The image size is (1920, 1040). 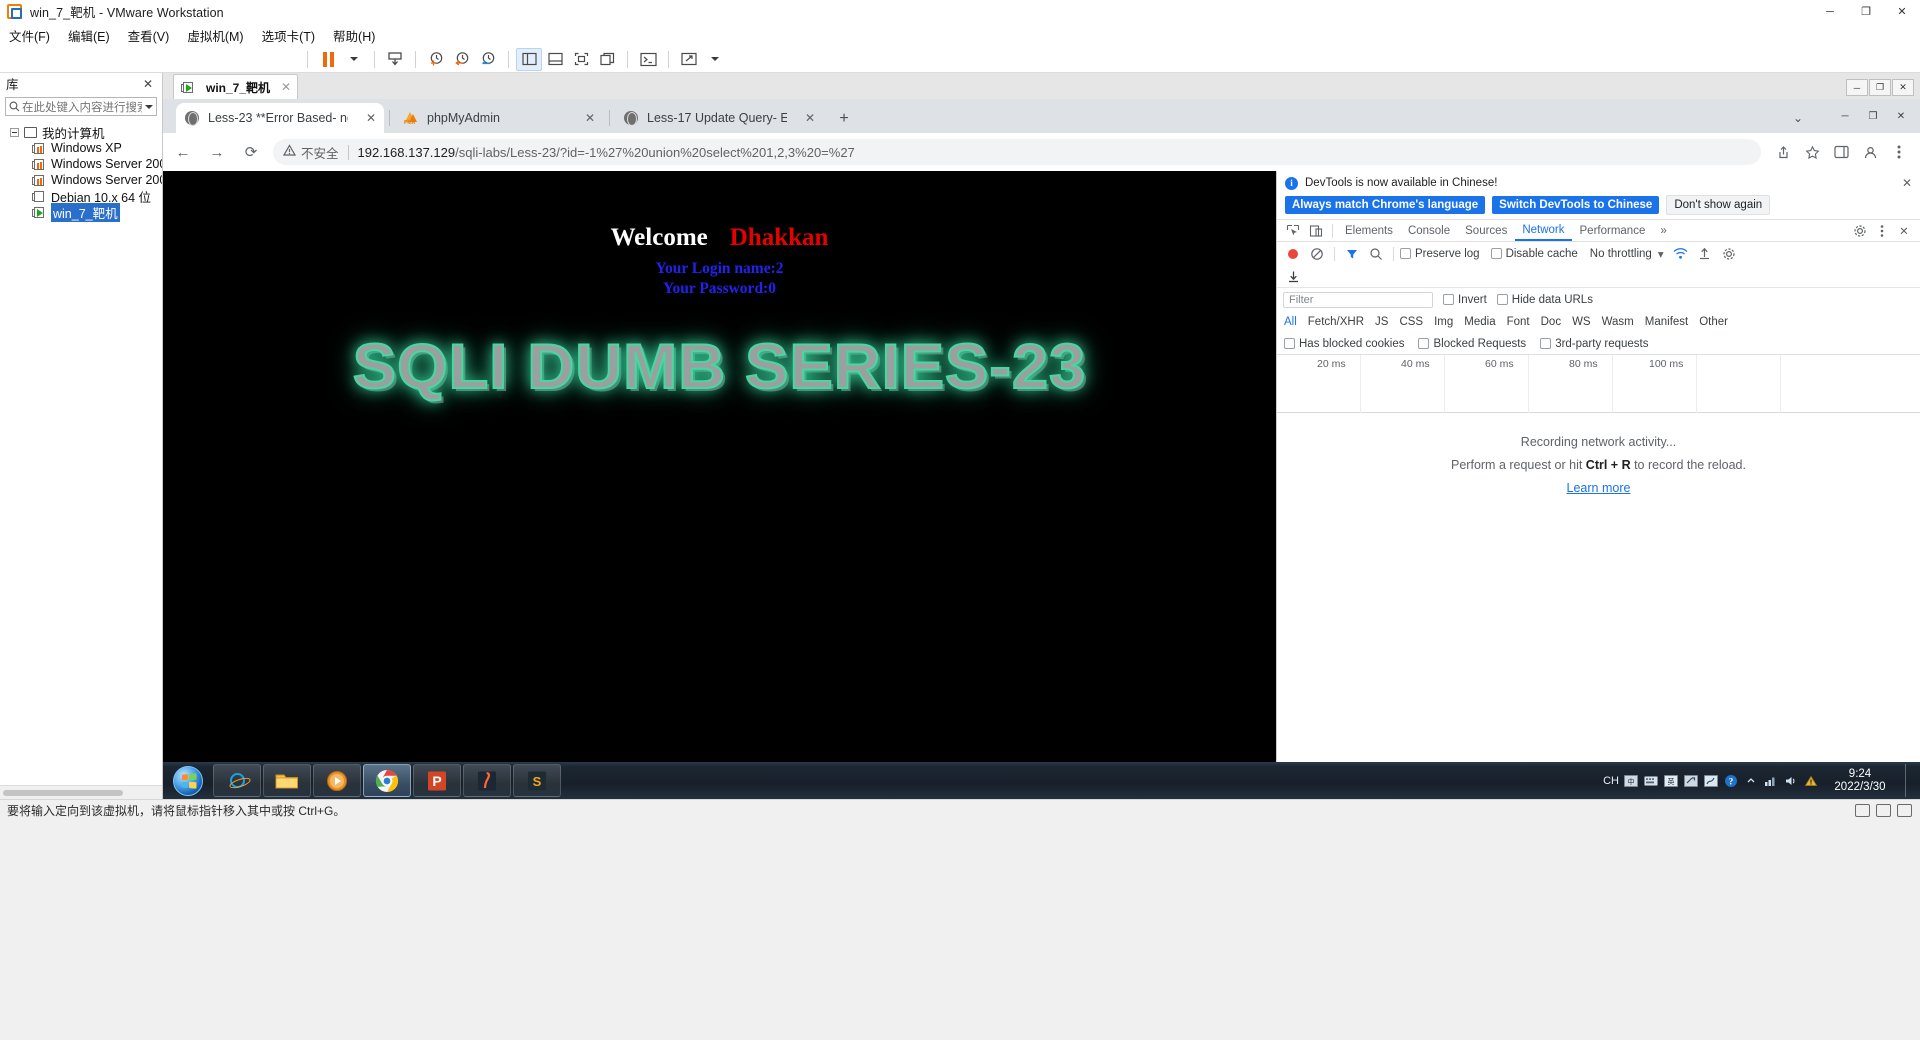 I want to click on tab-performance: Performance, so click(x=1613, y=230).